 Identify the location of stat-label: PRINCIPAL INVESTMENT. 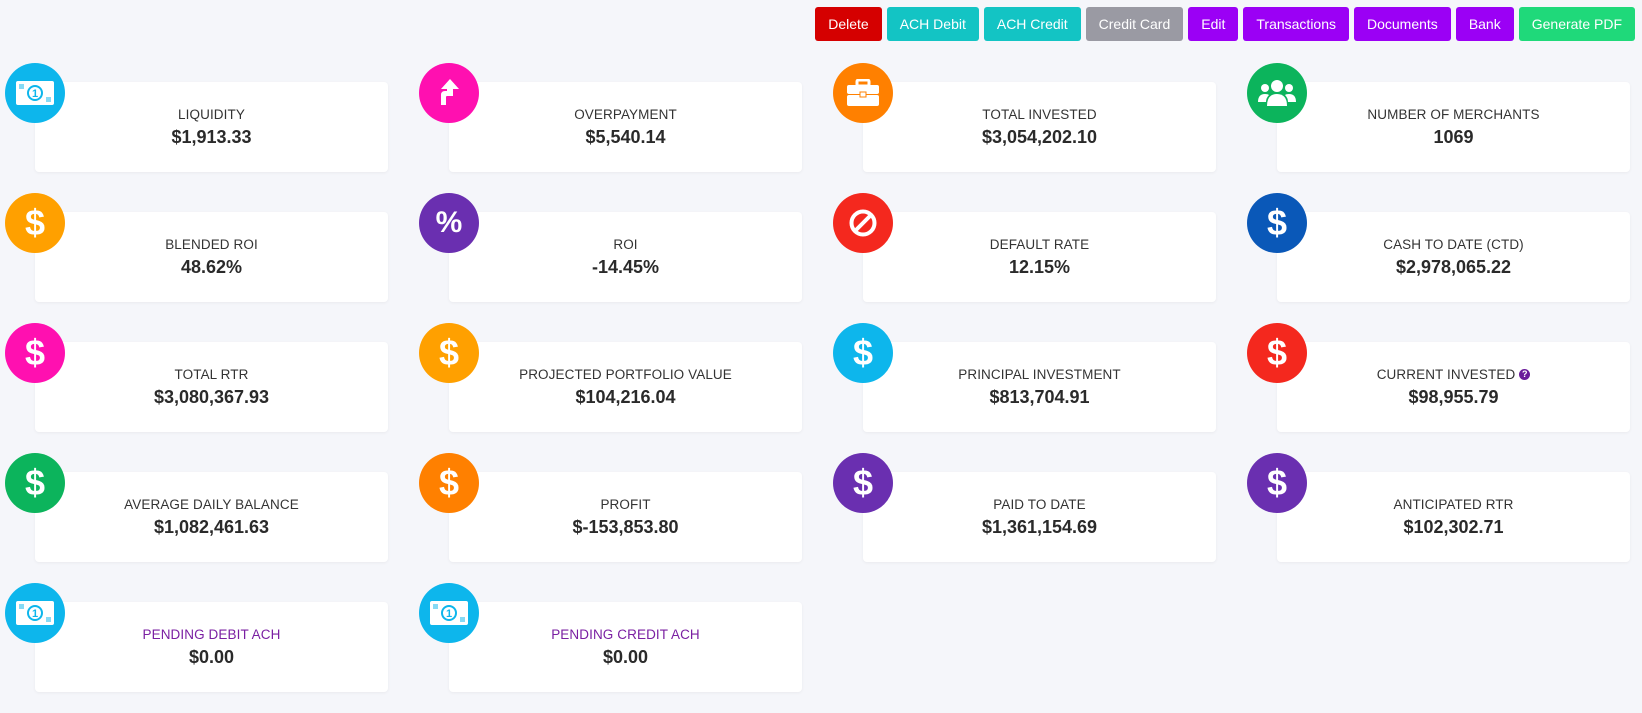
(1039, 374).